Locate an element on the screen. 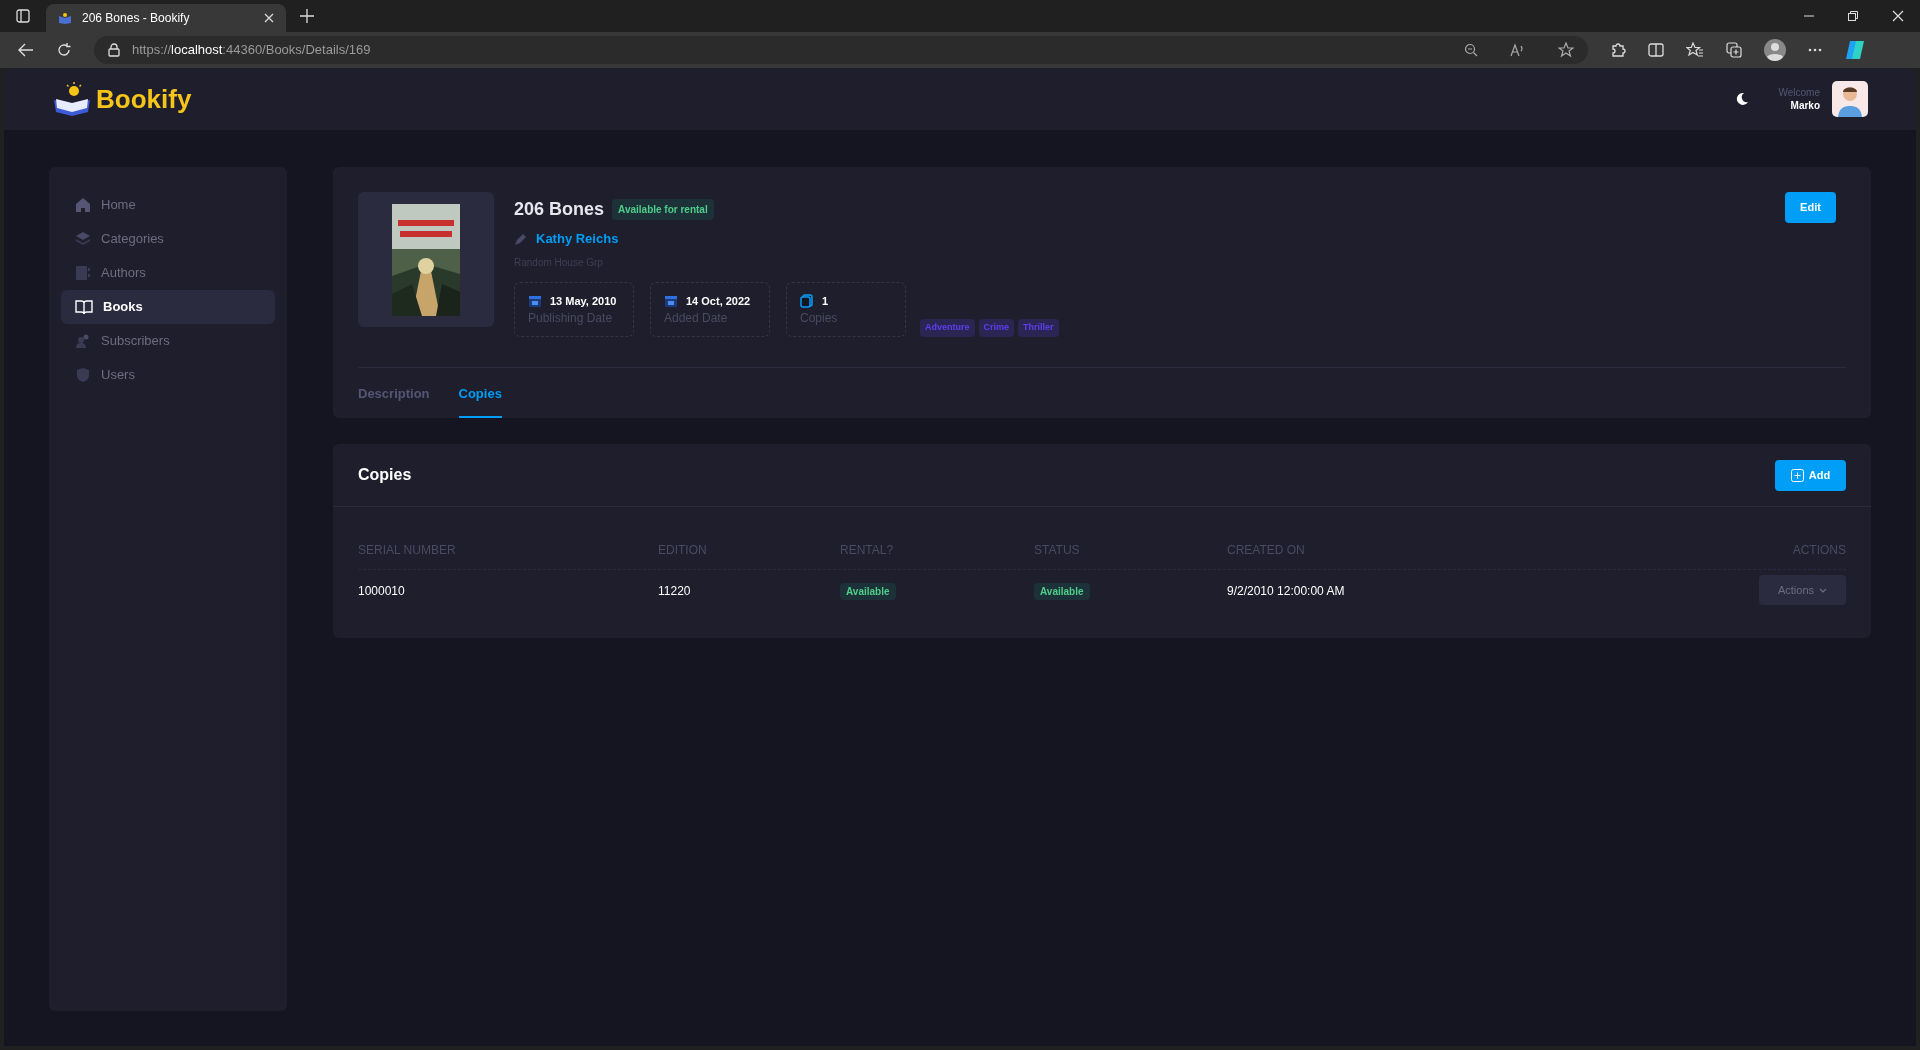 Image resolution: width=1920 pixels, height=1050 pixels. address-book-icon is located at coordinates (83, 273).